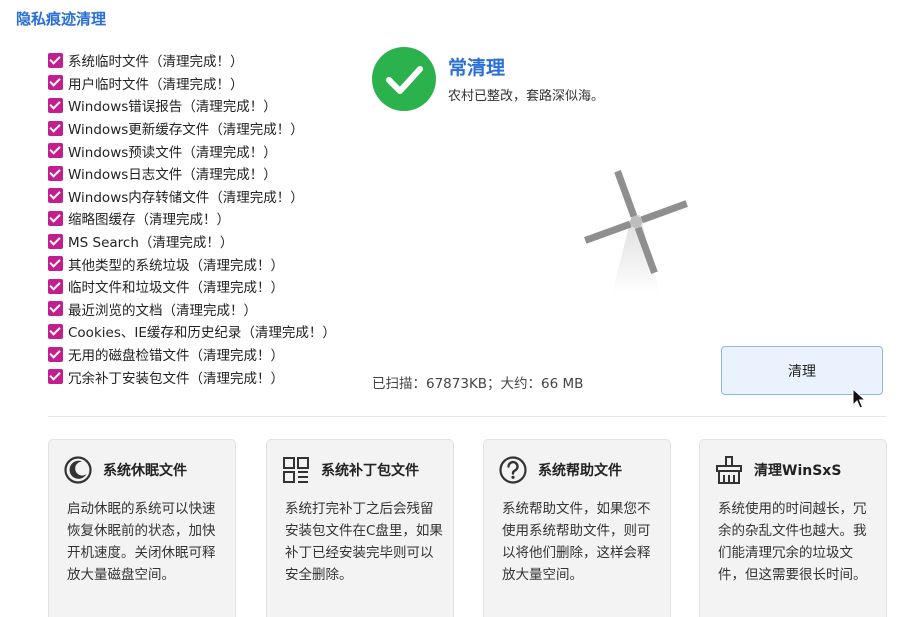 The image size is (912, 617). I want to click on moon-icon, so click(78, 470).